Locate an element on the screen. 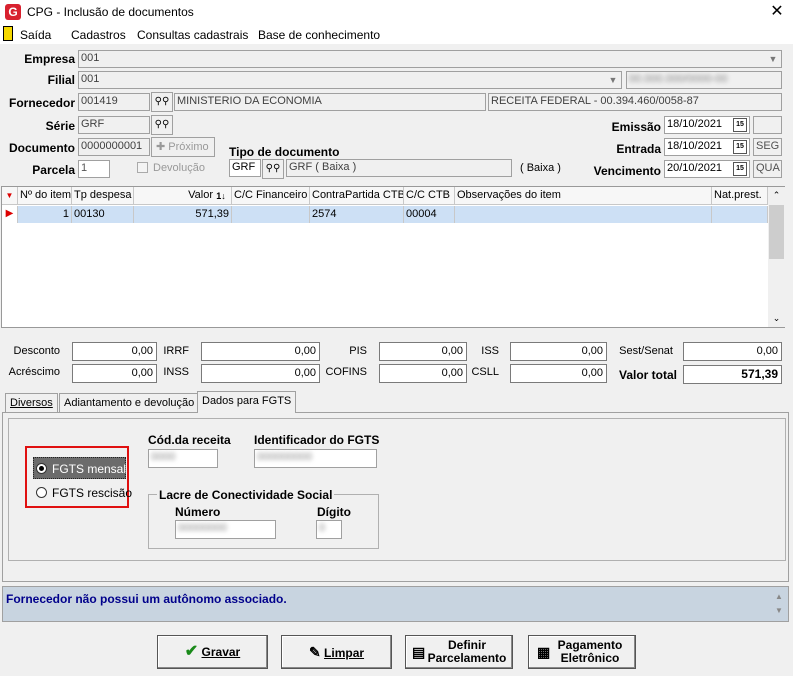 This screenshot has height=676, width=793. proximo-button: ✚ Próximo is located at coordinates (183, 147).